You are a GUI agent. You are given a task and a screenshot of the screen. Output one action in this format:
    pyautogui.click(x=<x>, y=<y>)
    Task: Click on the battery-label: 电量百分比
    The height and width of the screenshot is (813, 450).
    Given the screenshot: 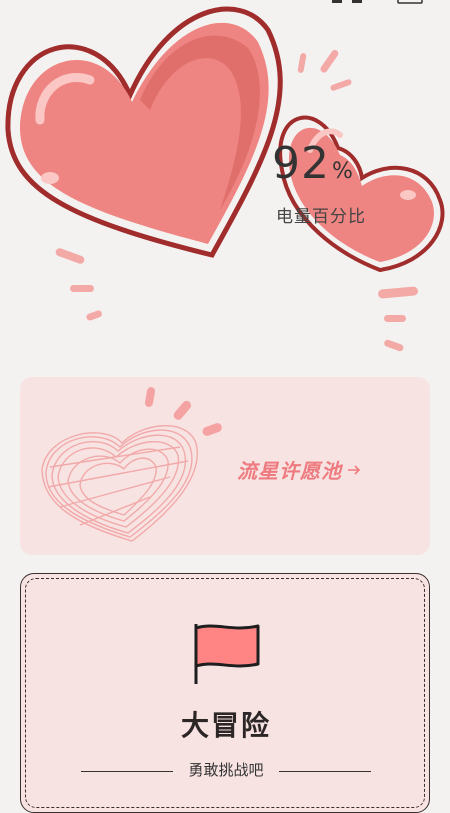 What is the action you would take?
    pyautogui.click(x=321, y=217)
    